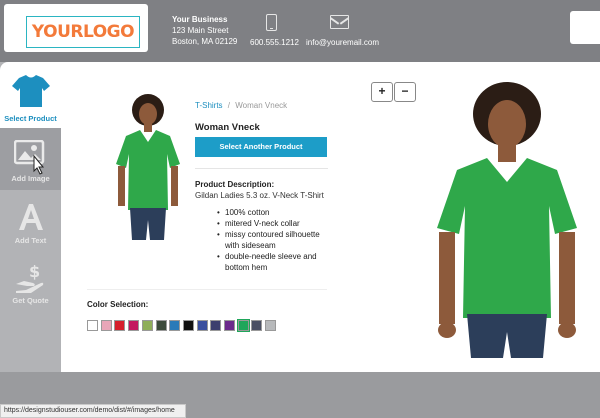  I want to click on address-line-1: 123 Main Street, so click(200, 30).